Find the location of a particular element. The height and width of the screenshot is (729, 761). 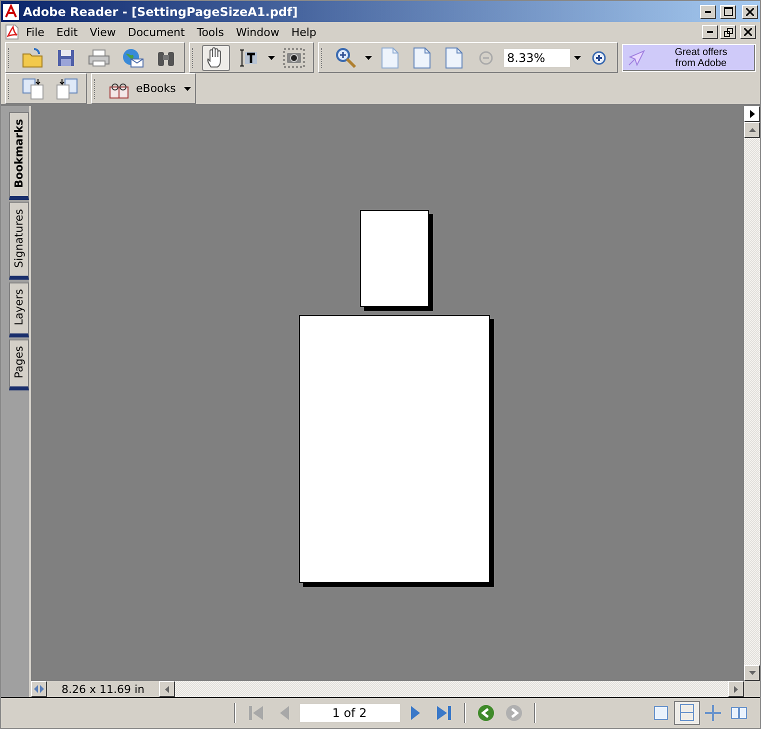

side-tab: Layers is located at coordinates (19, 310).